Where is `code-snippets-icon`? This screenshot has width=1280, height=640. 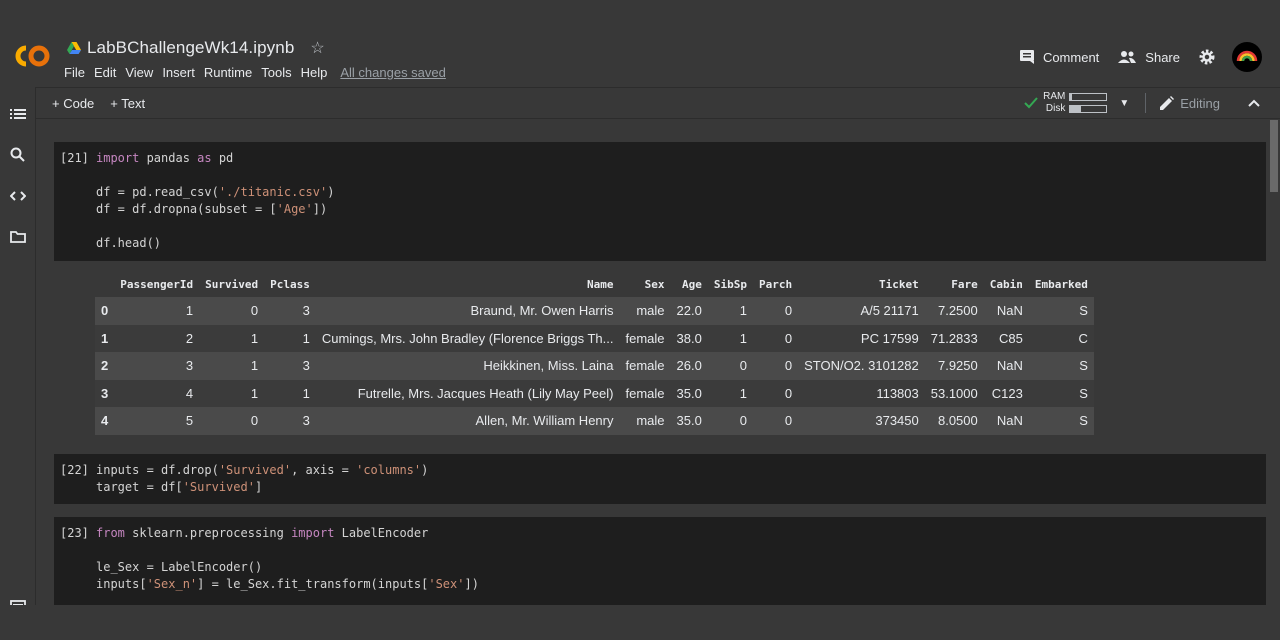
code-snippets-icon is located at coordinates (18, 196).